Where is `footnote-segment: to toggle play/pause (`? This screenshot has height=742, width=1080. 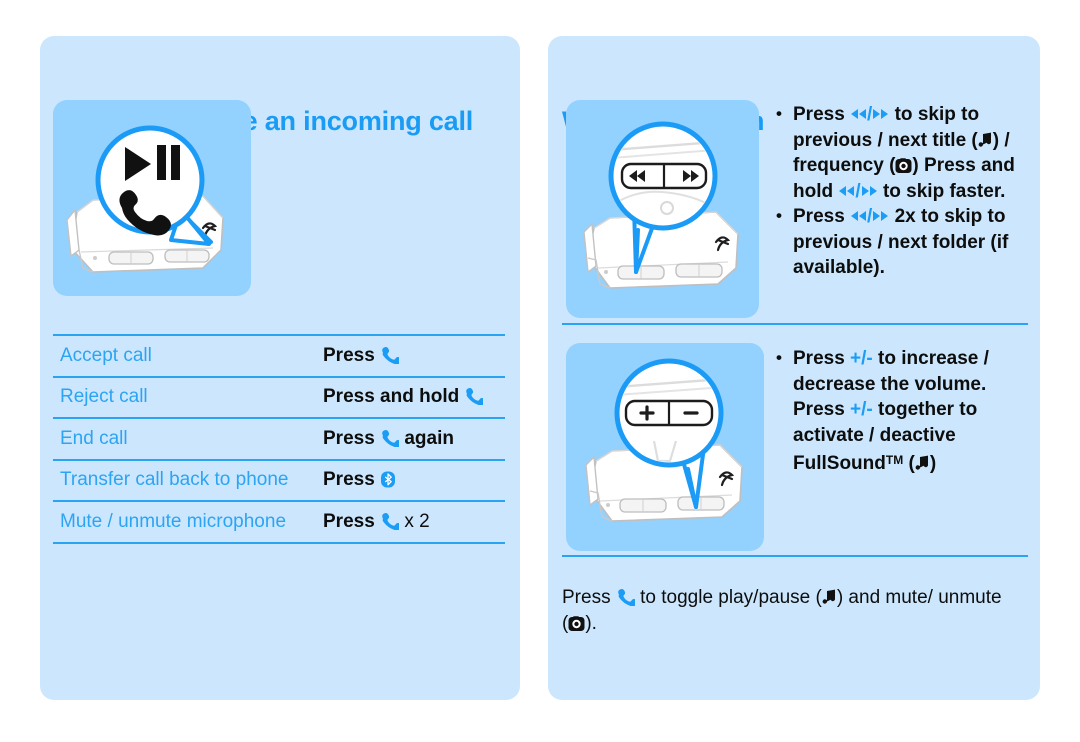 footnote-segment: to toggle play/pause ( is located at coordinates (728, 597).